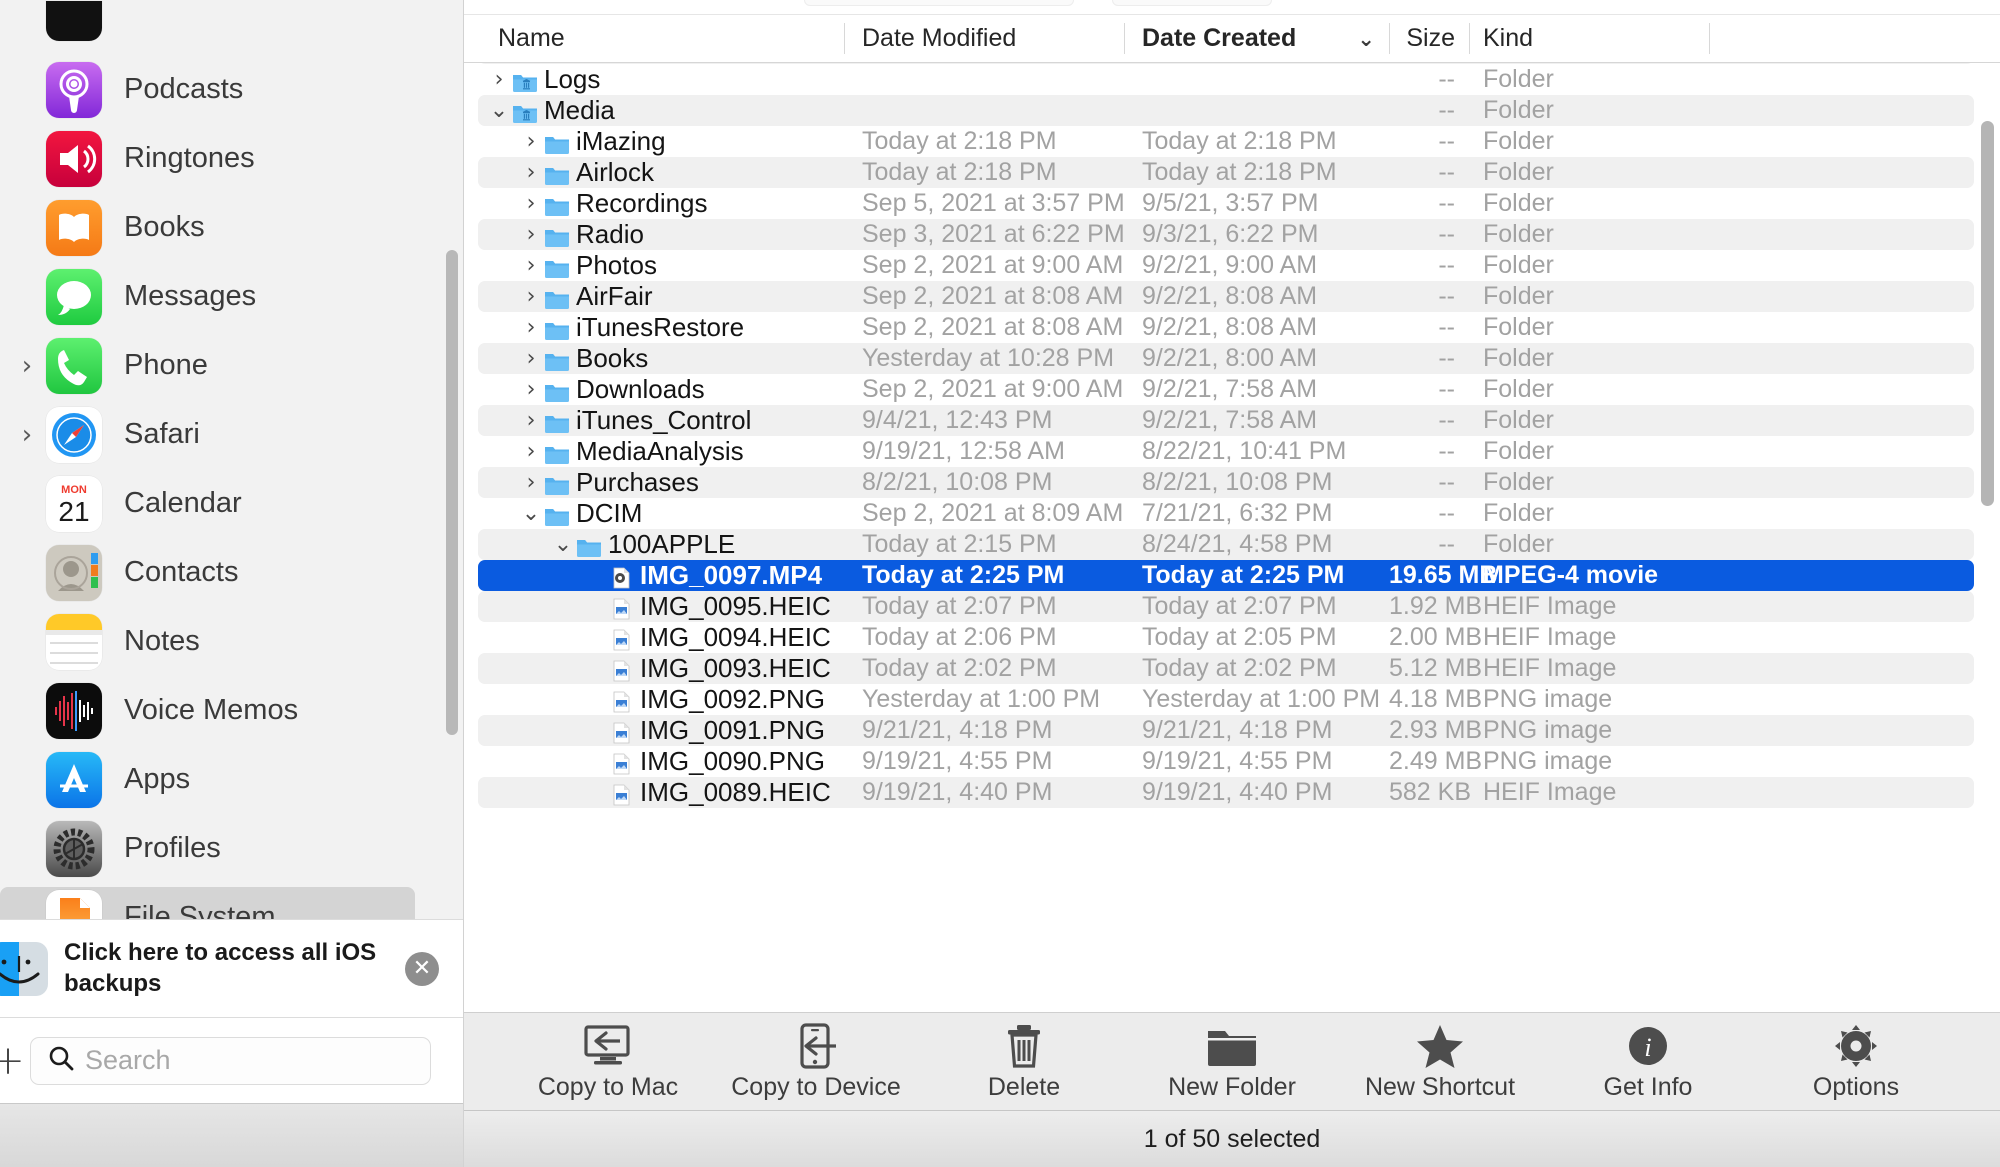  Describe the element at coordinates (959, 637) in the screenshot. I see `cell-date-modified: Today at 2:06 PM` at that location.